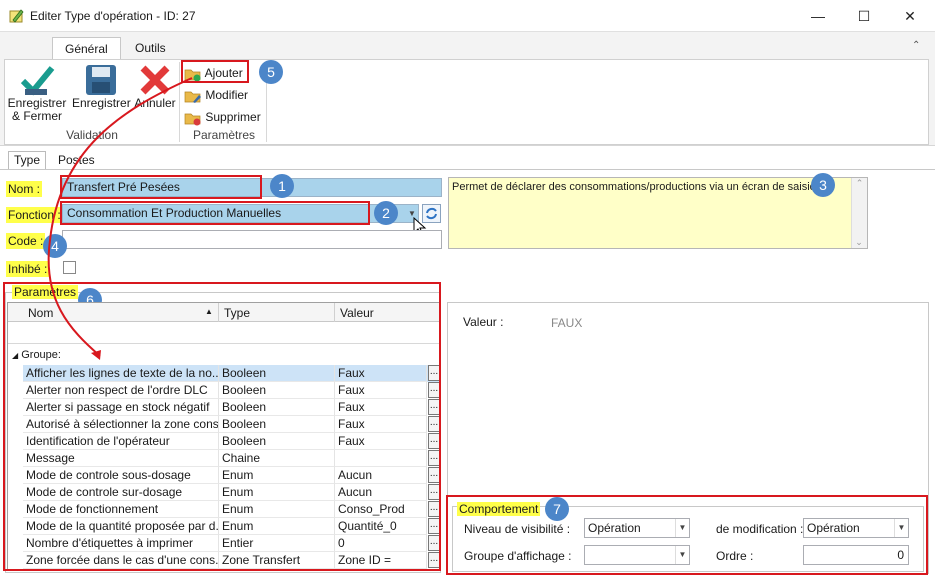  Describe the element at coordinates (386, 213) in the screenshot. I see `callout-2: 2` at that location.